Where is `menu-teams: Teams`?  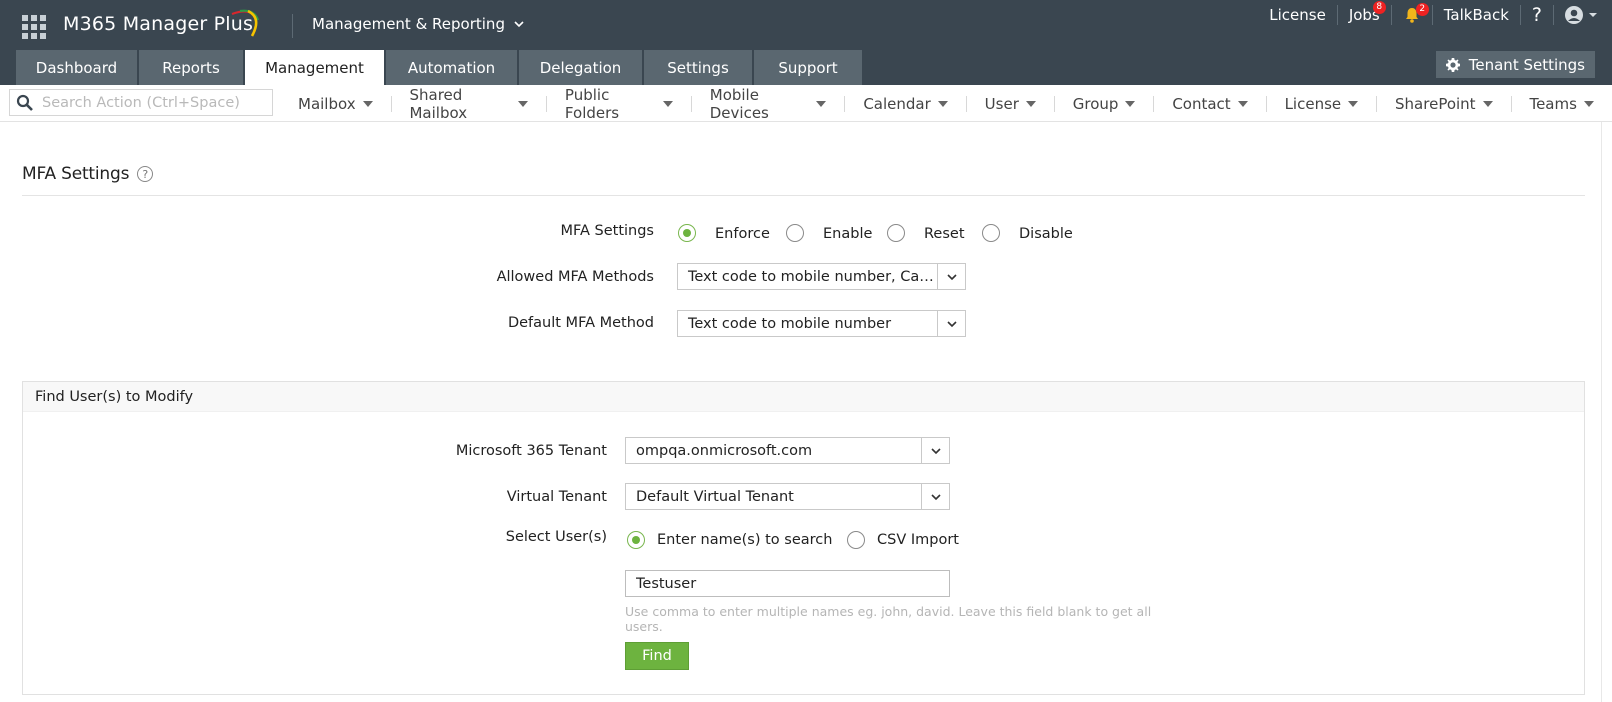 menu-teams: Teams is located at coordinates (1561, 103).